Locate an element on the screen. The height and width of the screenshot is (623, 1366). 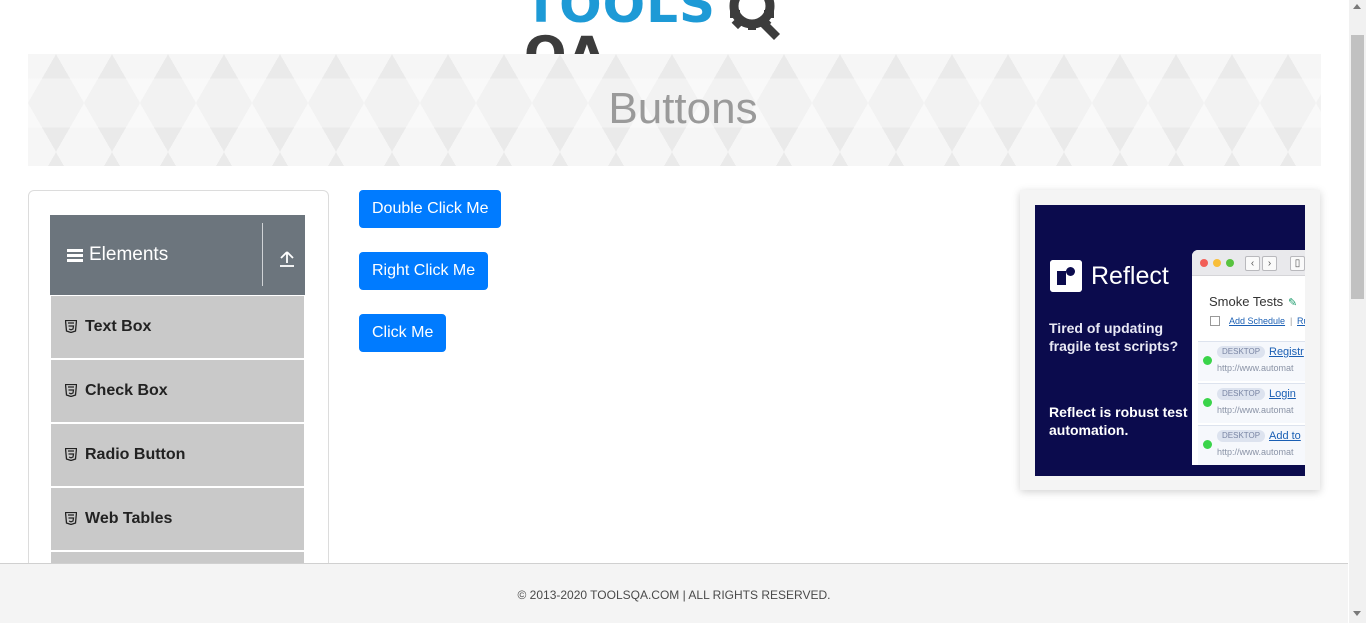
hamburger-icon is located at coordinates (75, 255).